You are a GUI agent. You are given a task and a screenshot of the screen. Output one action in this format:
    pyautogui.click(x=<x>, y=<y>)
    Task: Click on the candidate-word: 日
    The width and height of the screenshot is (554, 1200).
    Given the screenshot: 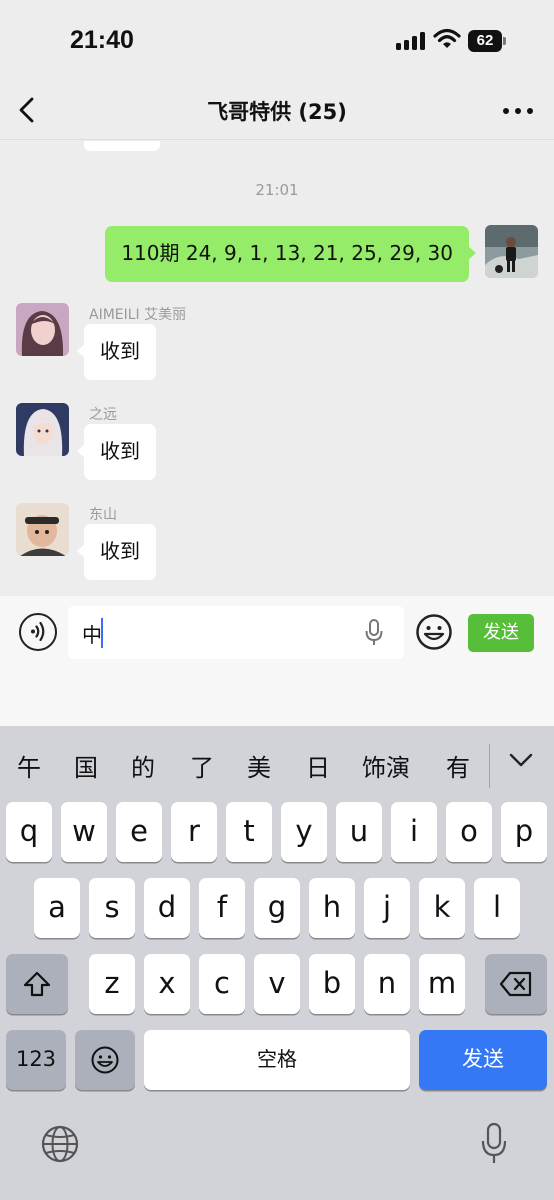 What is the action you would take?
    pyautogui.click(x=318, y=765)
    